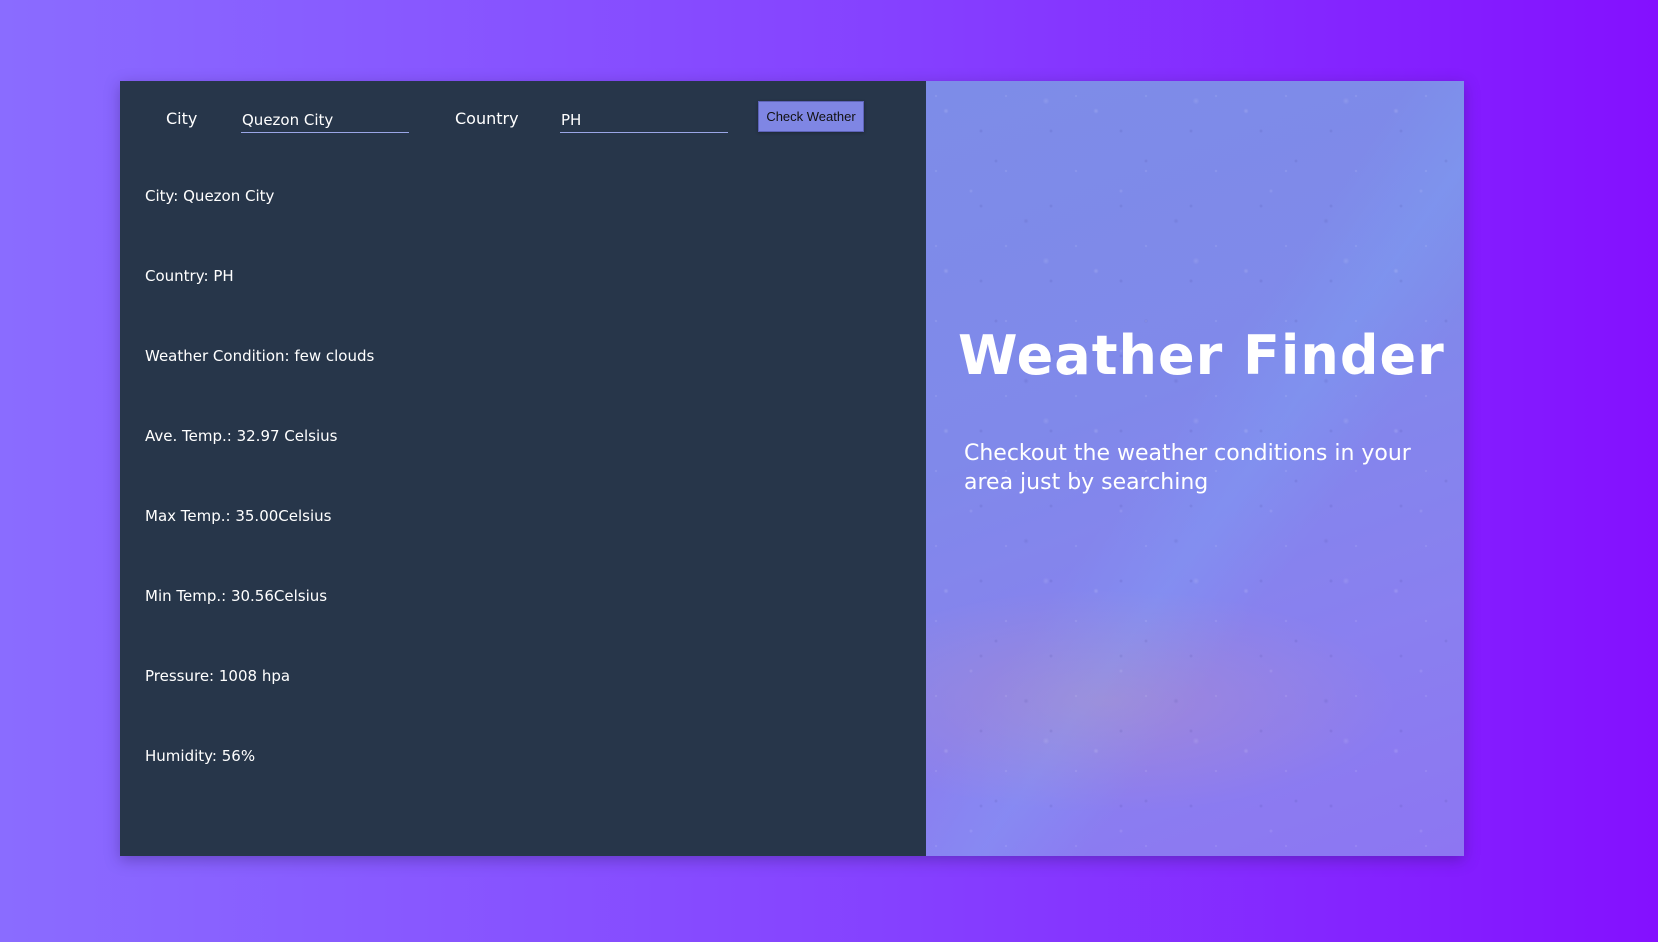 This screenshot has width=1658, height=942. Describe the element at coordinates (487, 118) in the screenshot. I see `country-label: Country` at that location.